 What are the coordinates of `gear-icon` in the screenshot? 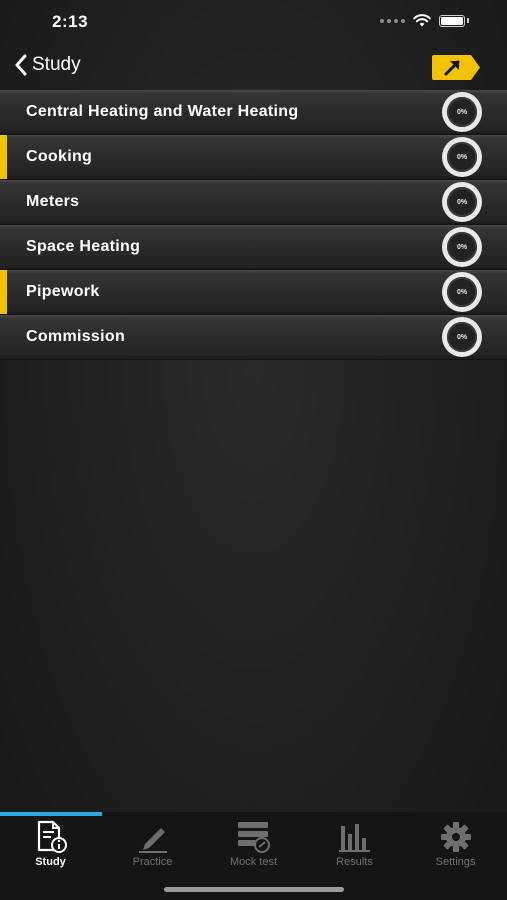 It's located at (456, 837).